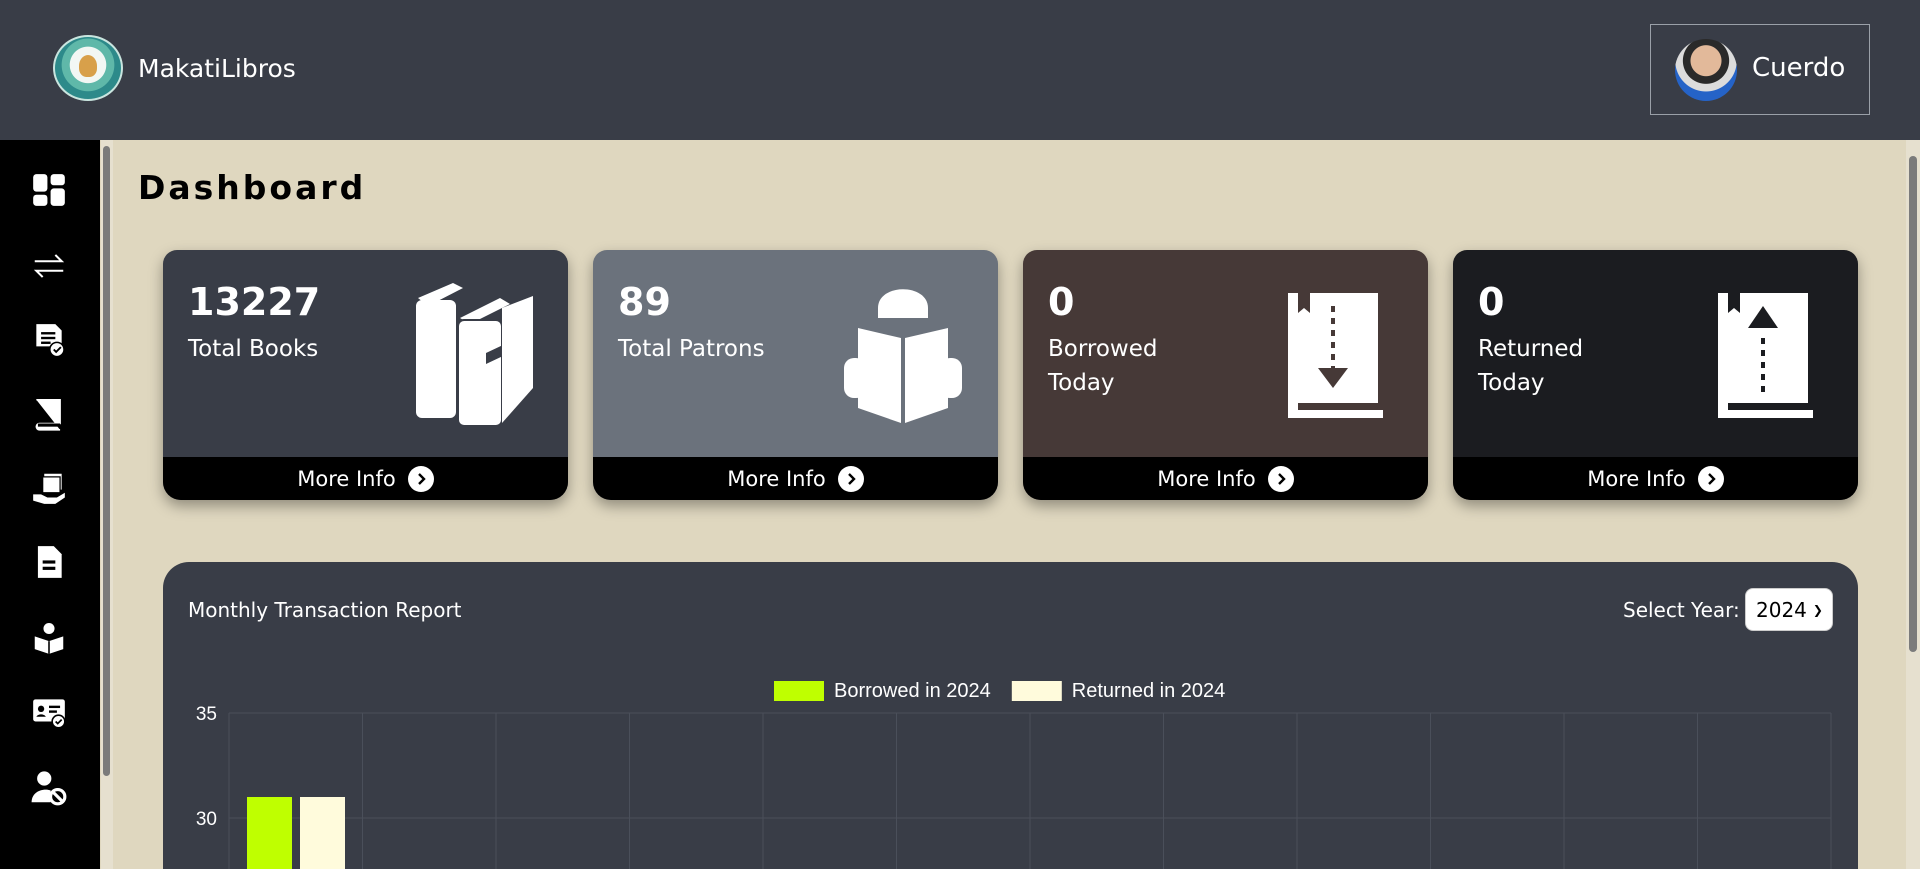 This screenshot has width=1920, height=869. I want to click on sidebar-item-dashboard, so click(49, 190).